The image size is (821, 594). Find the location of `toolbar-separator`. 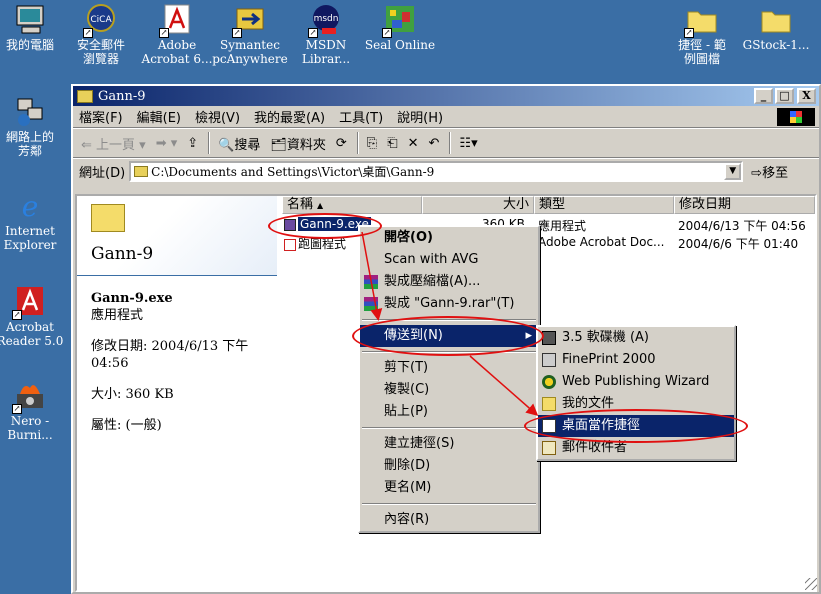

toolbar-separator is located at coordinates (357, 143).